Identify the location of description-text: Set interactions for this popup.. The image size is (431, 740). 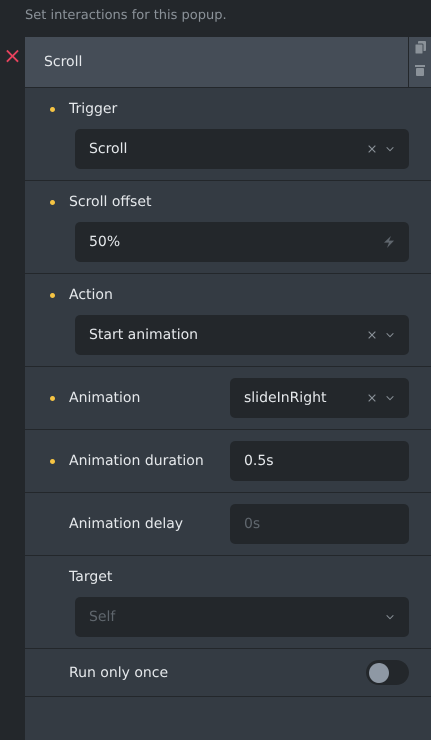
(126, 16).